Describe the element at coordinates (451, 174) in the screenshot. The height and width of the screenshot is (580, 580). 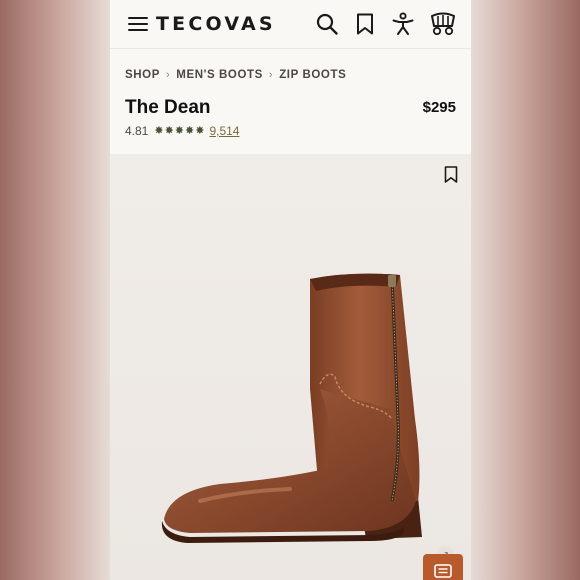
I see `save-bookmark-icon` at that location.